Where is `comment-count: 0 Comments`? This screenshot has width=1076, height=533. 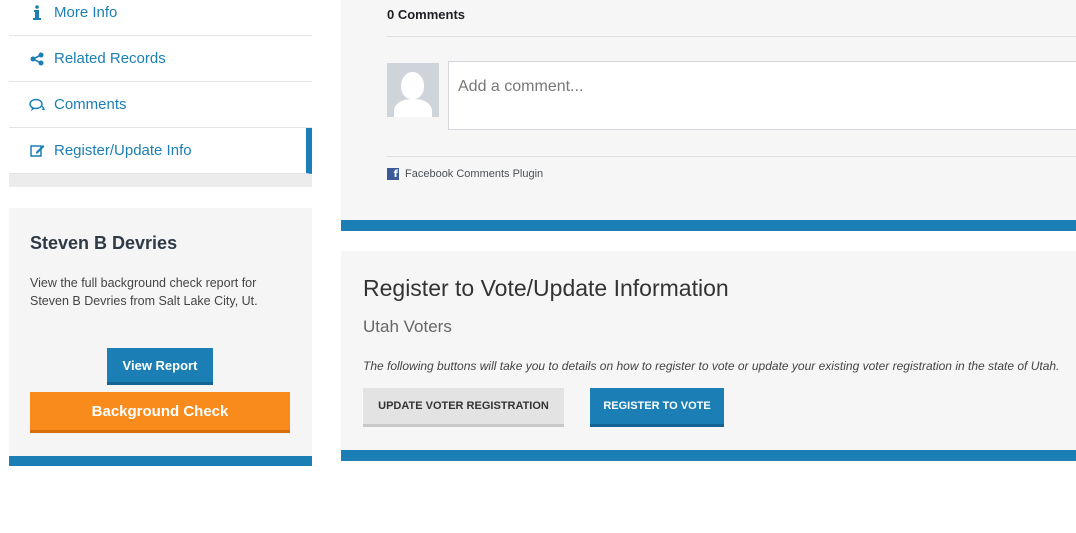 comment-count: 0 Comments is located at coordinates (426, 14).